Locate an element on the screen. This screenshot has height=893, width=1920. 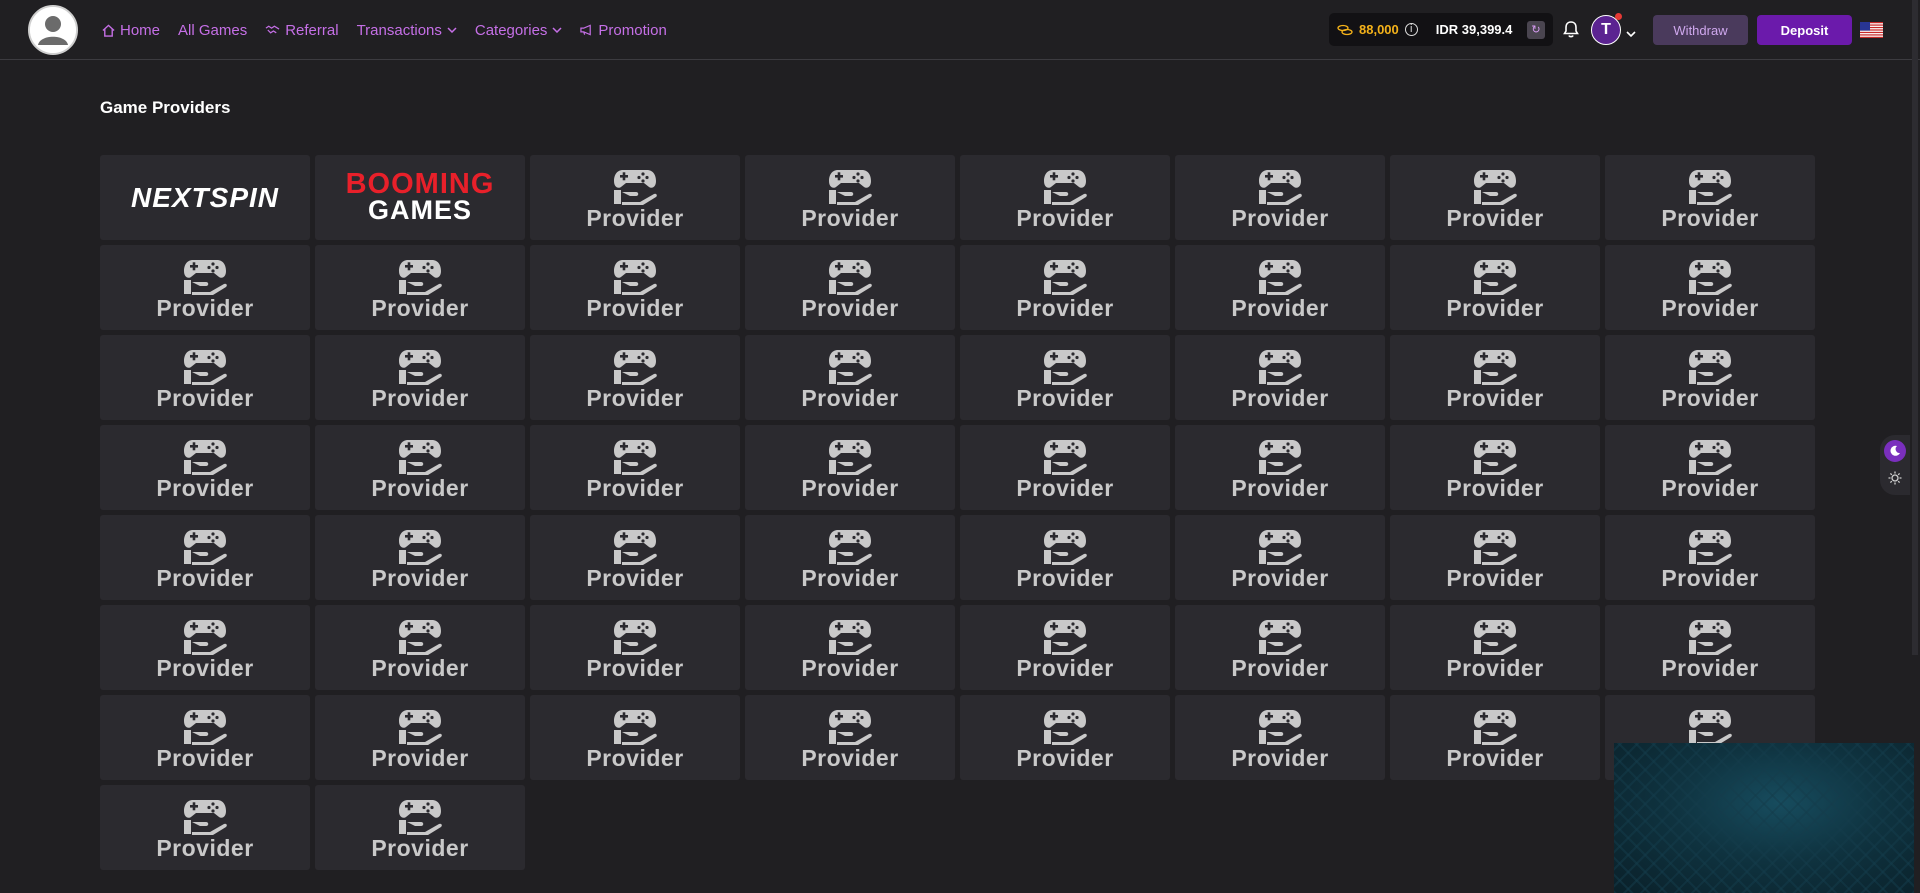
profile-avatar-icon is located at coordinates (53, 30).